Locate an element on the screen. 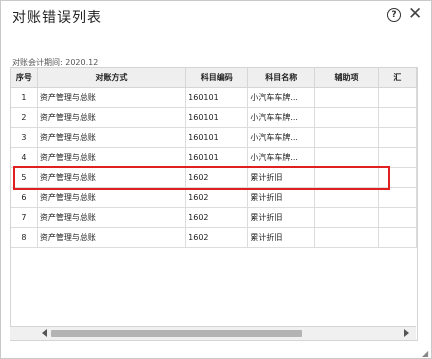  table-row-highlighted: 5 资产管理与总账 1602 累计折旧 is located at coordinates (214, 177).